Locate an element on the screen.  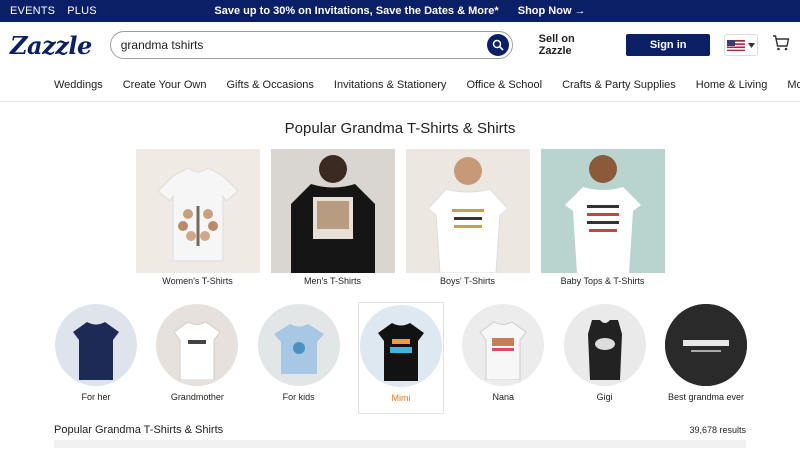
style-for-kids: For kids is located at coordinates (299, 359).